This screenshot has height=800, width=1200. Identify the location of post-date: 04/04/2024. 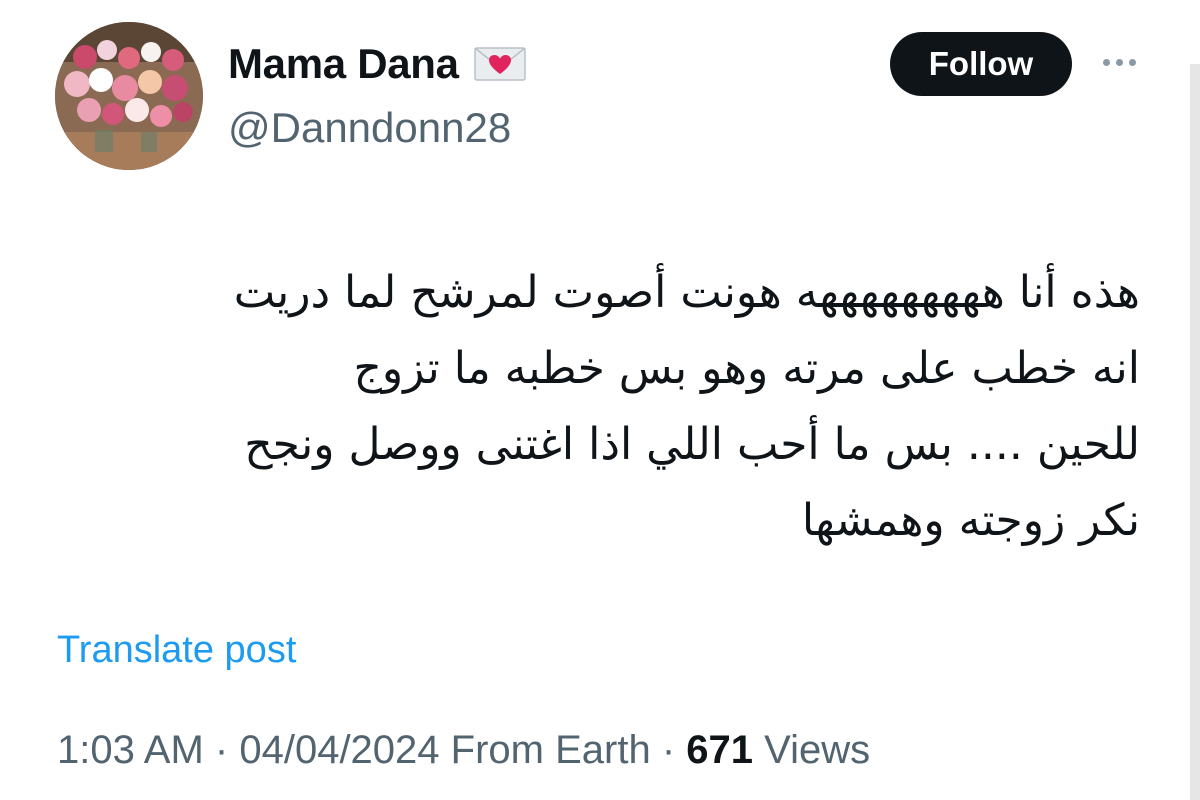
(339, 750).